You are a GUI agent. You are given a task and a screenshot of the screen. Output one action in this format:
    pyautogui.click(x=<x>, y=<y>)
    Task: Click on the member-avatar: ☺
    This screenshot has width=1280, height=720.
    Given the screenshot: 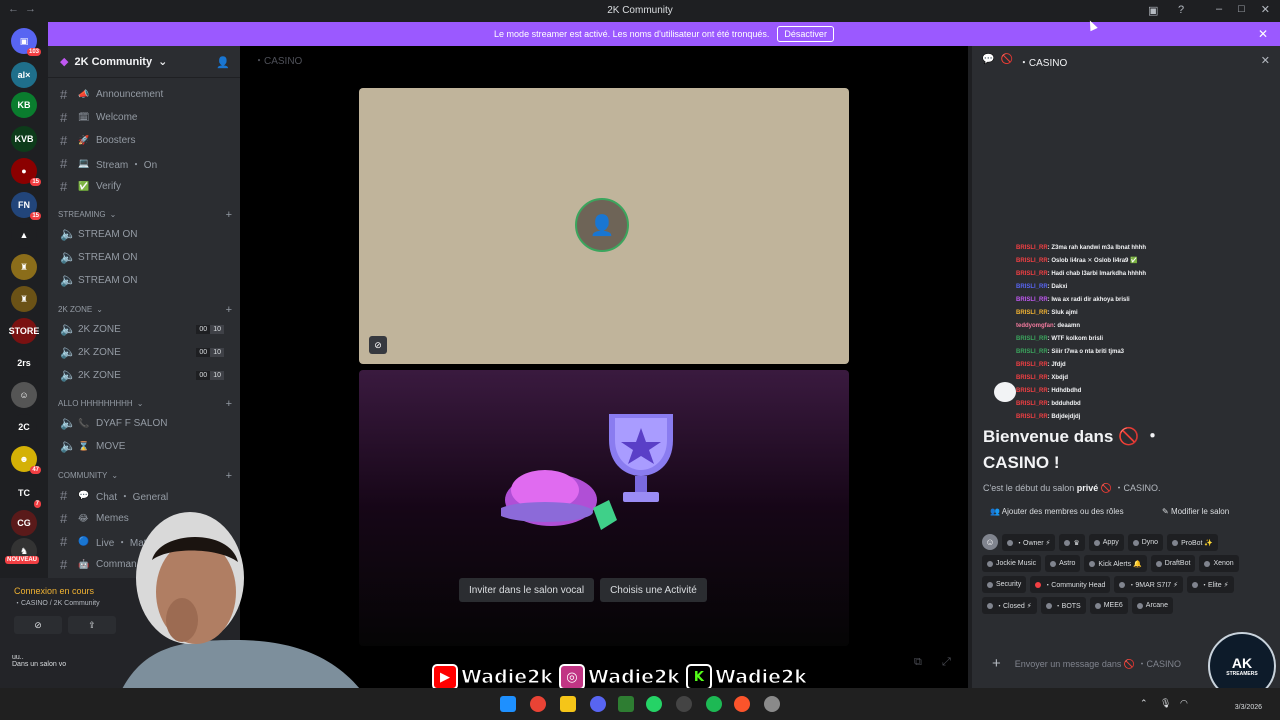 What is the action you would take?
    pyautogui.click(x=990, y=542)
    